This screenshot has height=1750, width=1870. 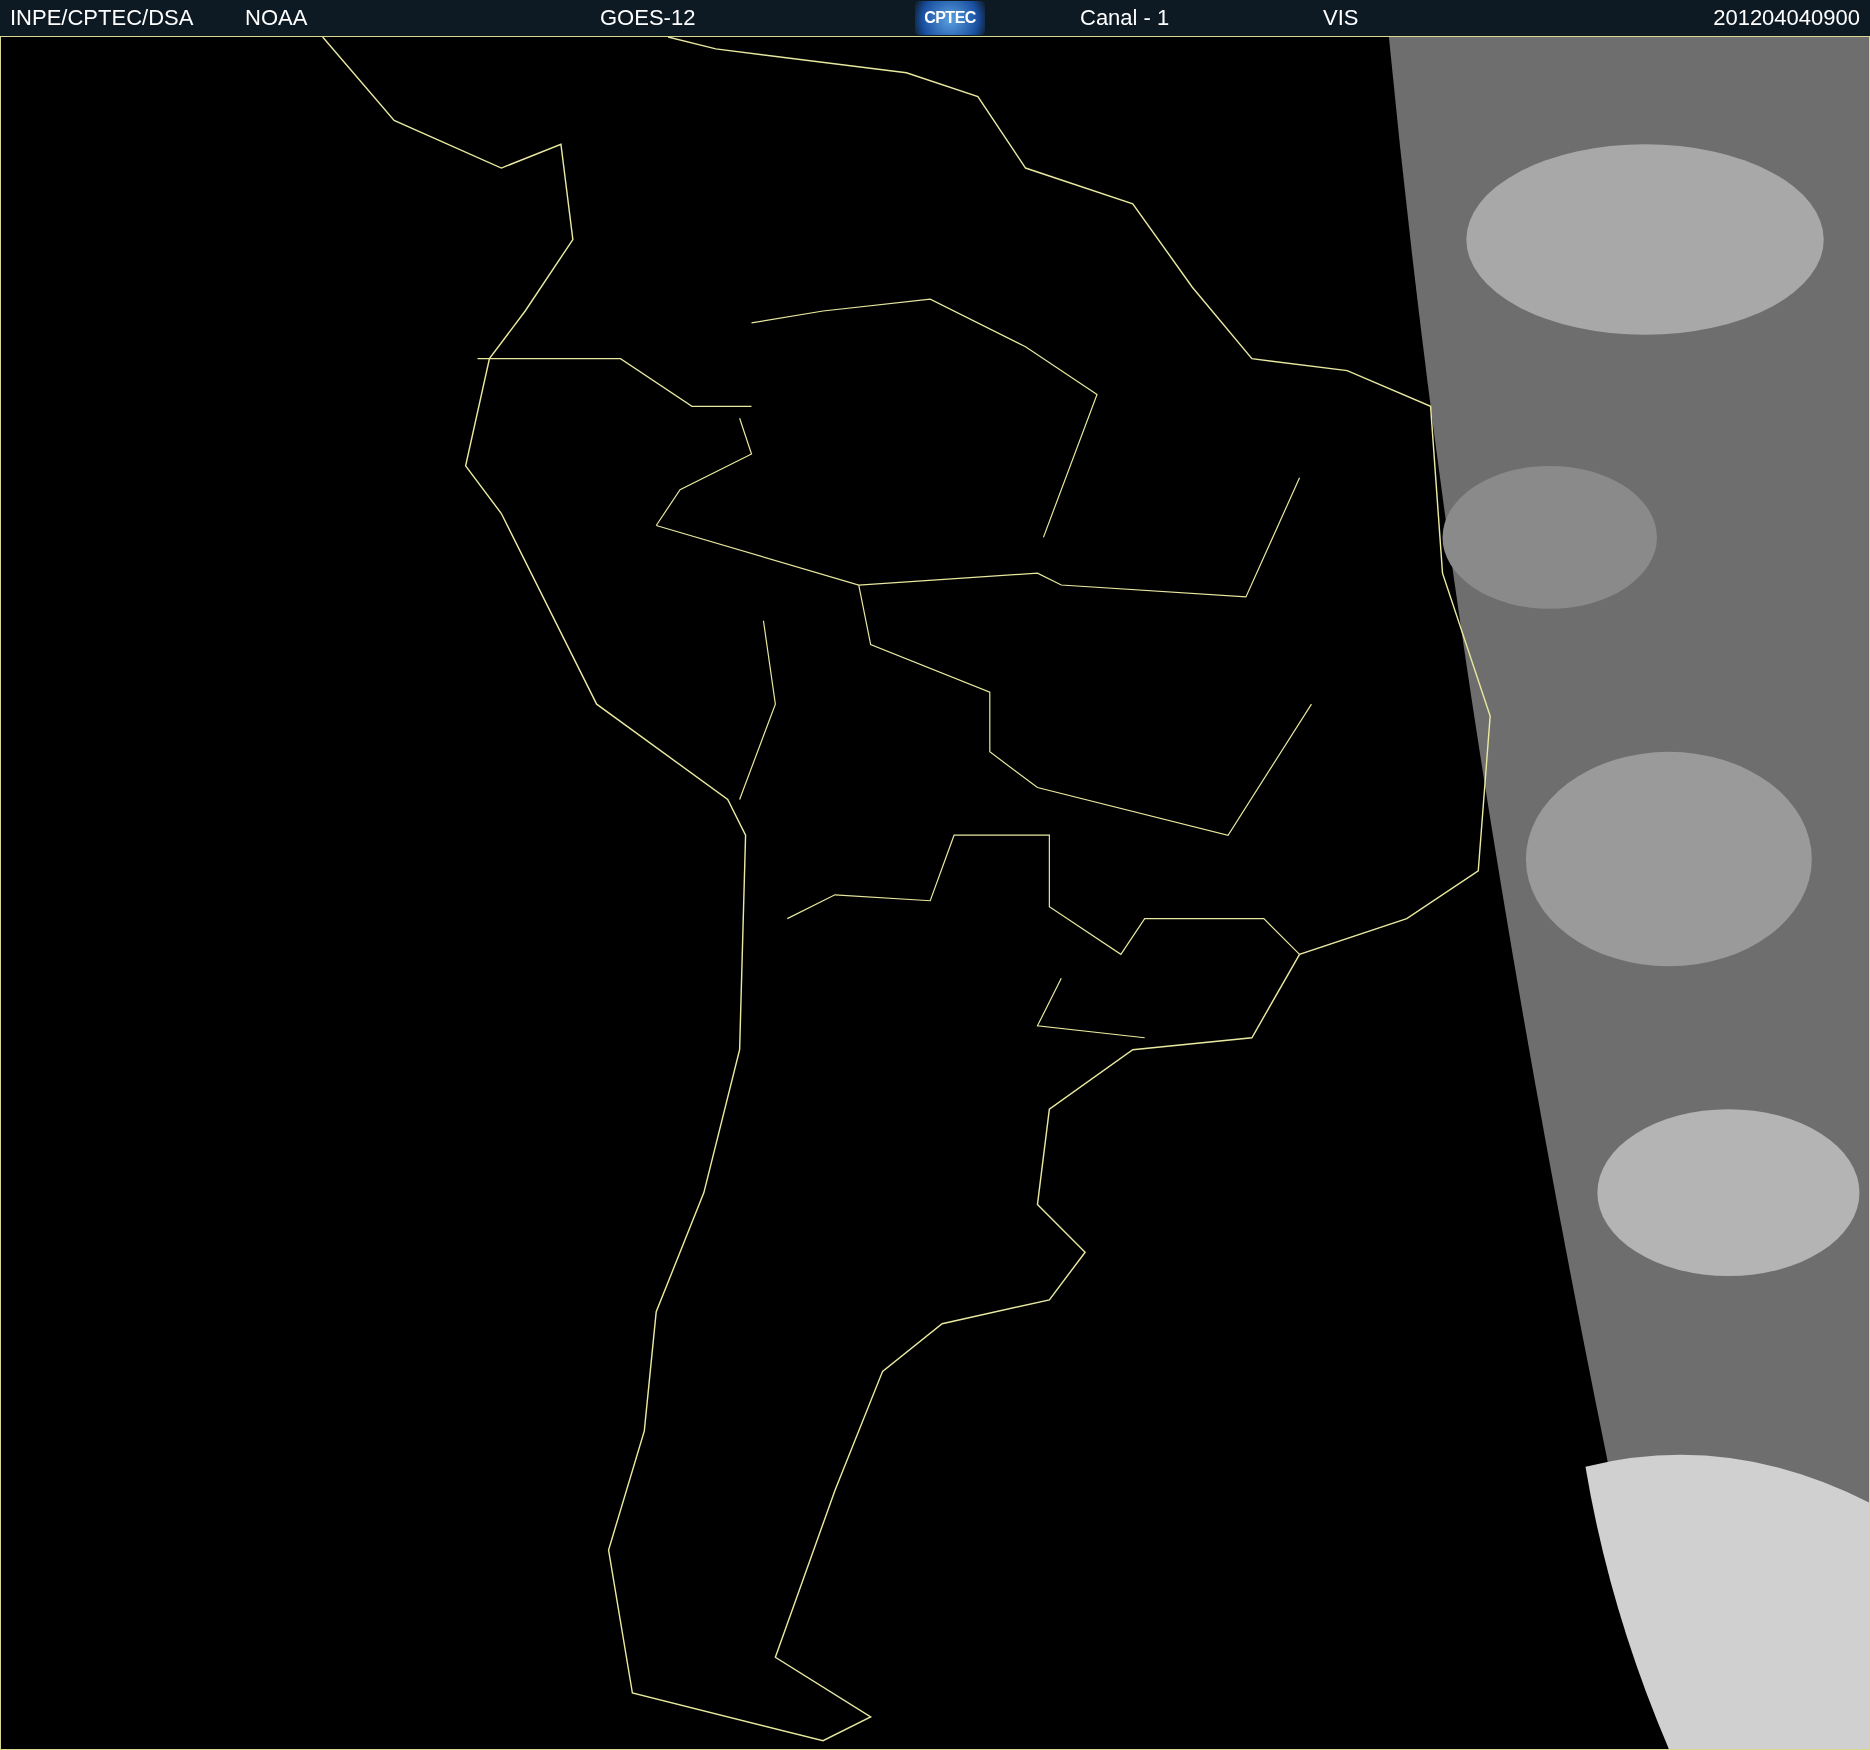 What do you see at coordinates (102, 18) in the screenshot?
I see `header-label: INPE/CPTEC/DSA` at bounding box center [102, 18].